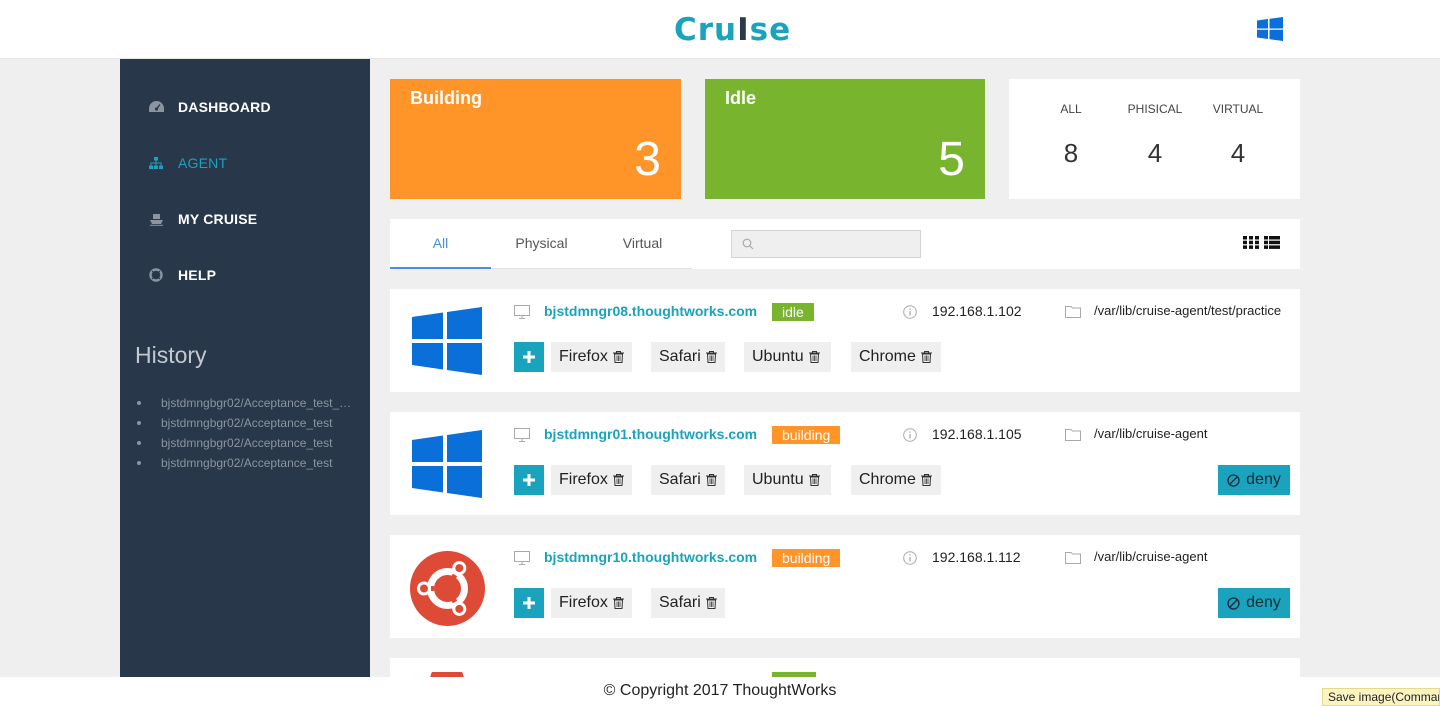 This screenshot has width=1440, height=706. I want to click on agent-ip: 192.168.1.105, so click(977, 434).